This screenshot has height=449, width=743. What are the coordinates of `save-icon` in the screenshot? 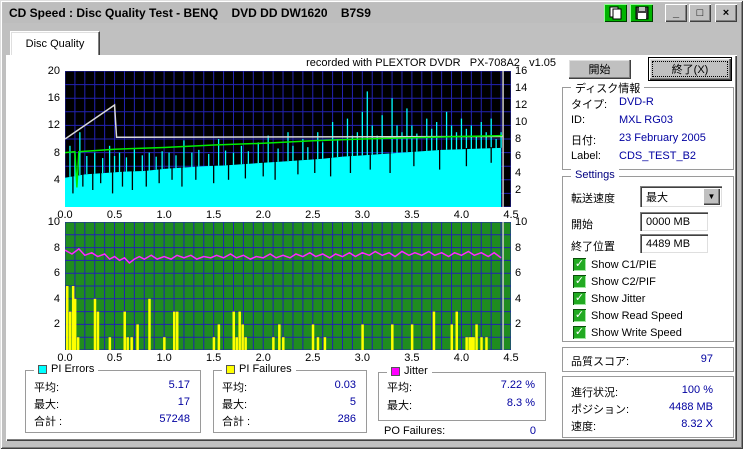 It's located at (641, 13).